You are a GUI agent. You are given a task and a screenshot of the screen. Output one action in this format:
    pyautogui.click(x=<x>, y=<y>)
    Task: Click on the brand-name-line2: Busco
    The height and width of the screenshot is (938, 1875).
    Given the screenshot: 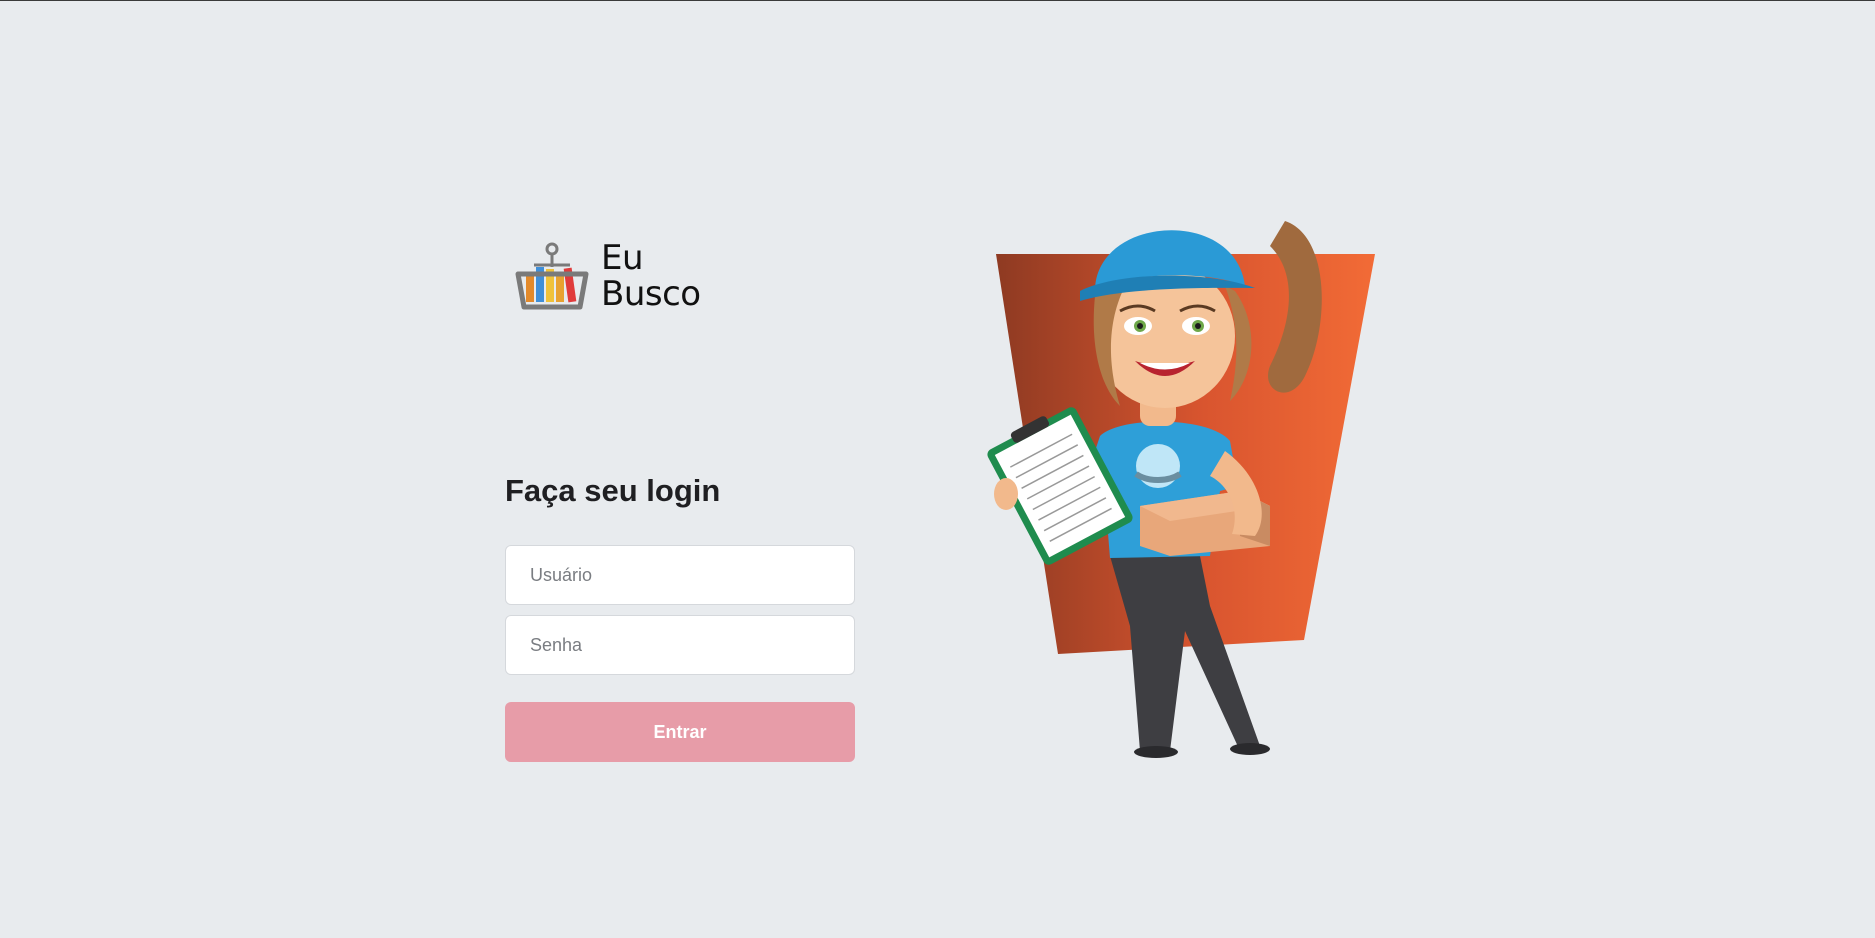 What is the action you would take?
    pyautogui.click(x=651, y=294)
    